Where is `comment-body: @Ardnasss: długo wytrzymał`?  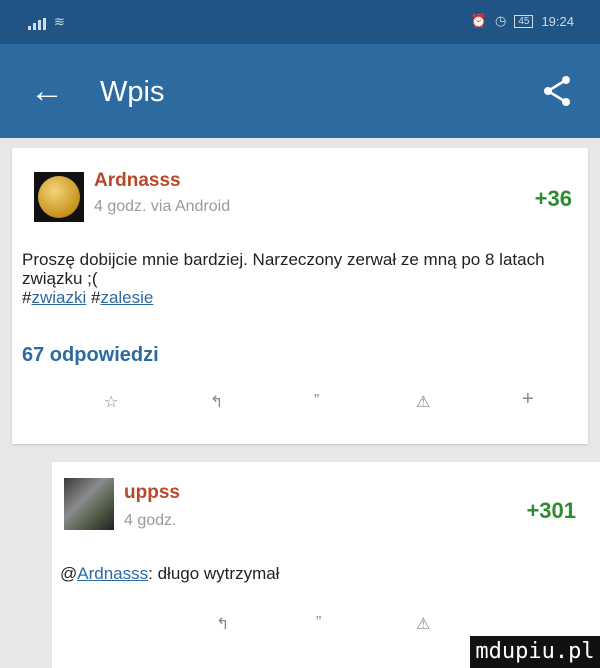
comment-body: @Ardnasss: długo wytrzymał is located at coordinates (169, 574).